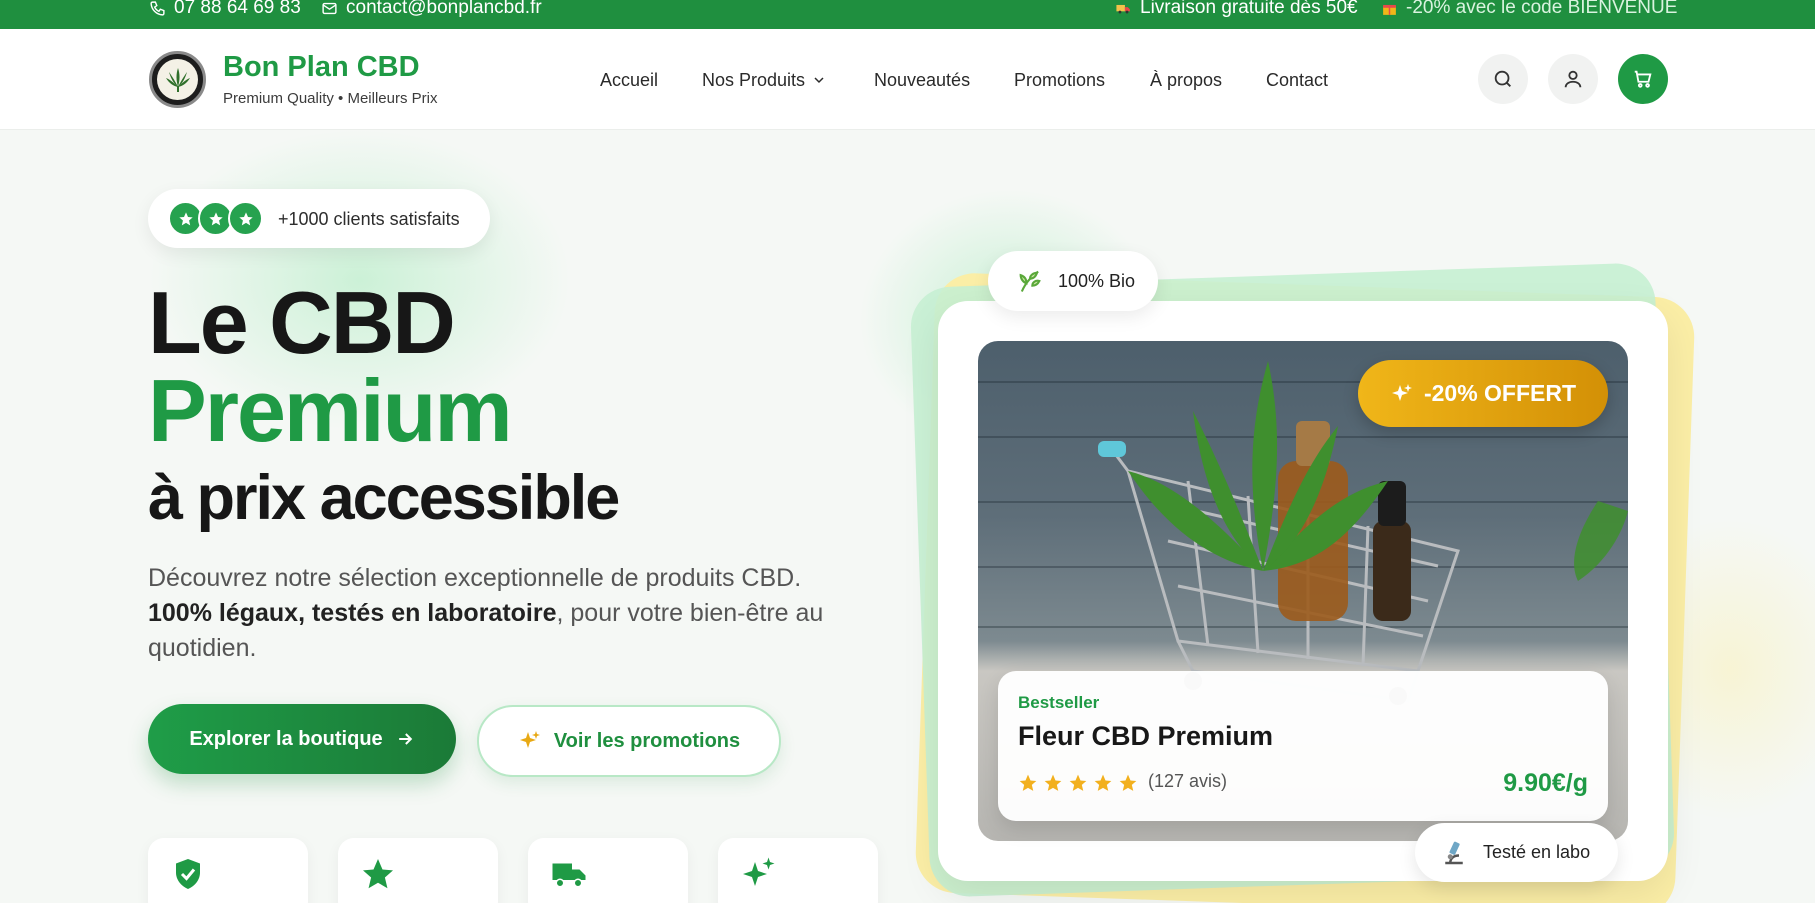 This screenshot has height=903, width=1815. I want to click on topbar-promo: -20% avec le code BIENVENUE, so click(1529, 9).